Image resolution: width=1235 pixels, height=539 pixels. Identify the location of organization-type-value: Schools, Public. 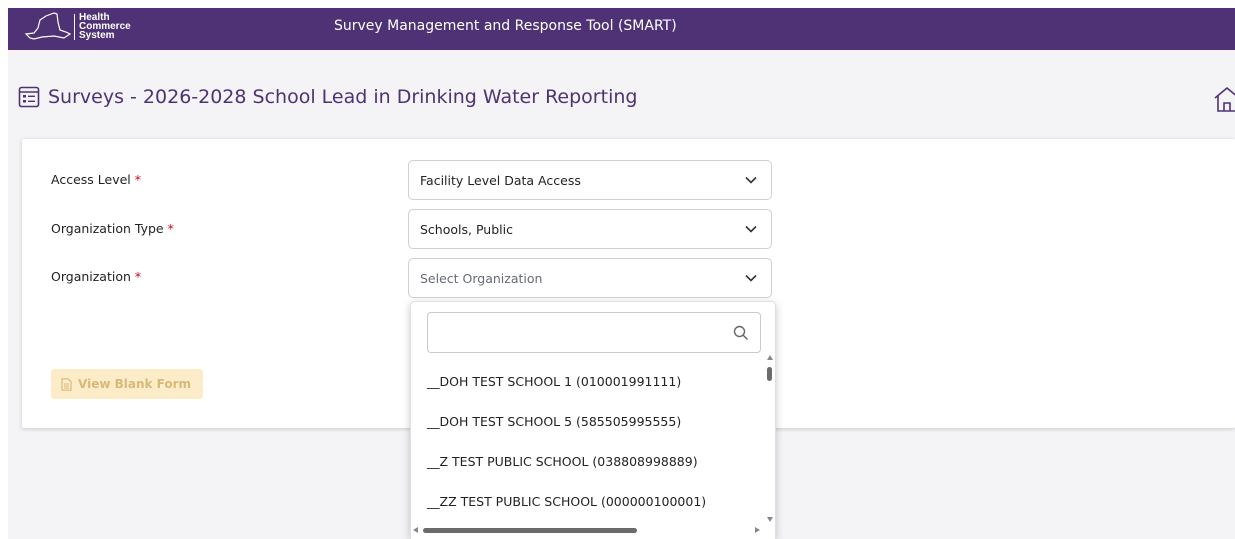
(466, 229).